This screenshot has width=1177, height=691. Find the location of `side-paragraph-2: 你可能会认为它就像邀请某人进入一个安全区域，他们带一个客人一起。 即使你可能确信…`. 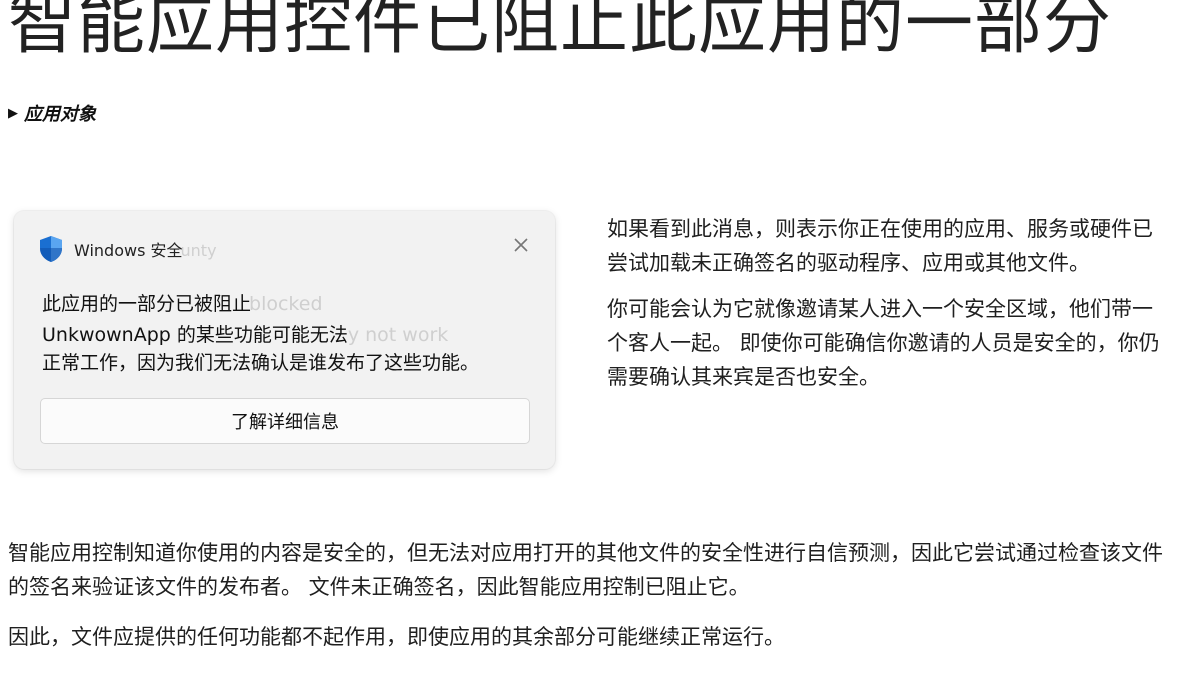

side-paragraph-2: 你可能会认为它就像邀请某人进入一个安全区域，他们带一个客人一起。 即使你可能确信… is located at coordinates (883, 343).